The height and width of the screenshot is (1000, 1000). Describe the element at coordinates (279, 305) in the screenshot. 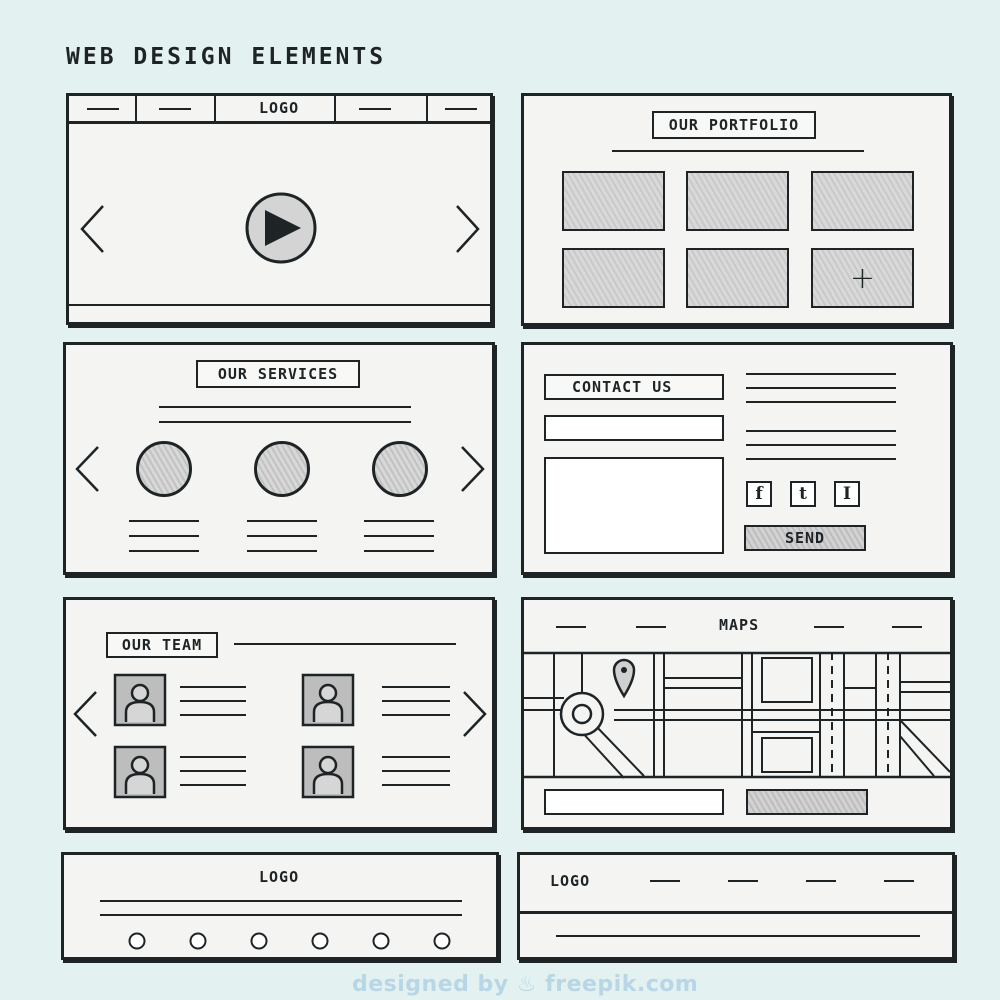

I see `slider-footer-bar` at that location.